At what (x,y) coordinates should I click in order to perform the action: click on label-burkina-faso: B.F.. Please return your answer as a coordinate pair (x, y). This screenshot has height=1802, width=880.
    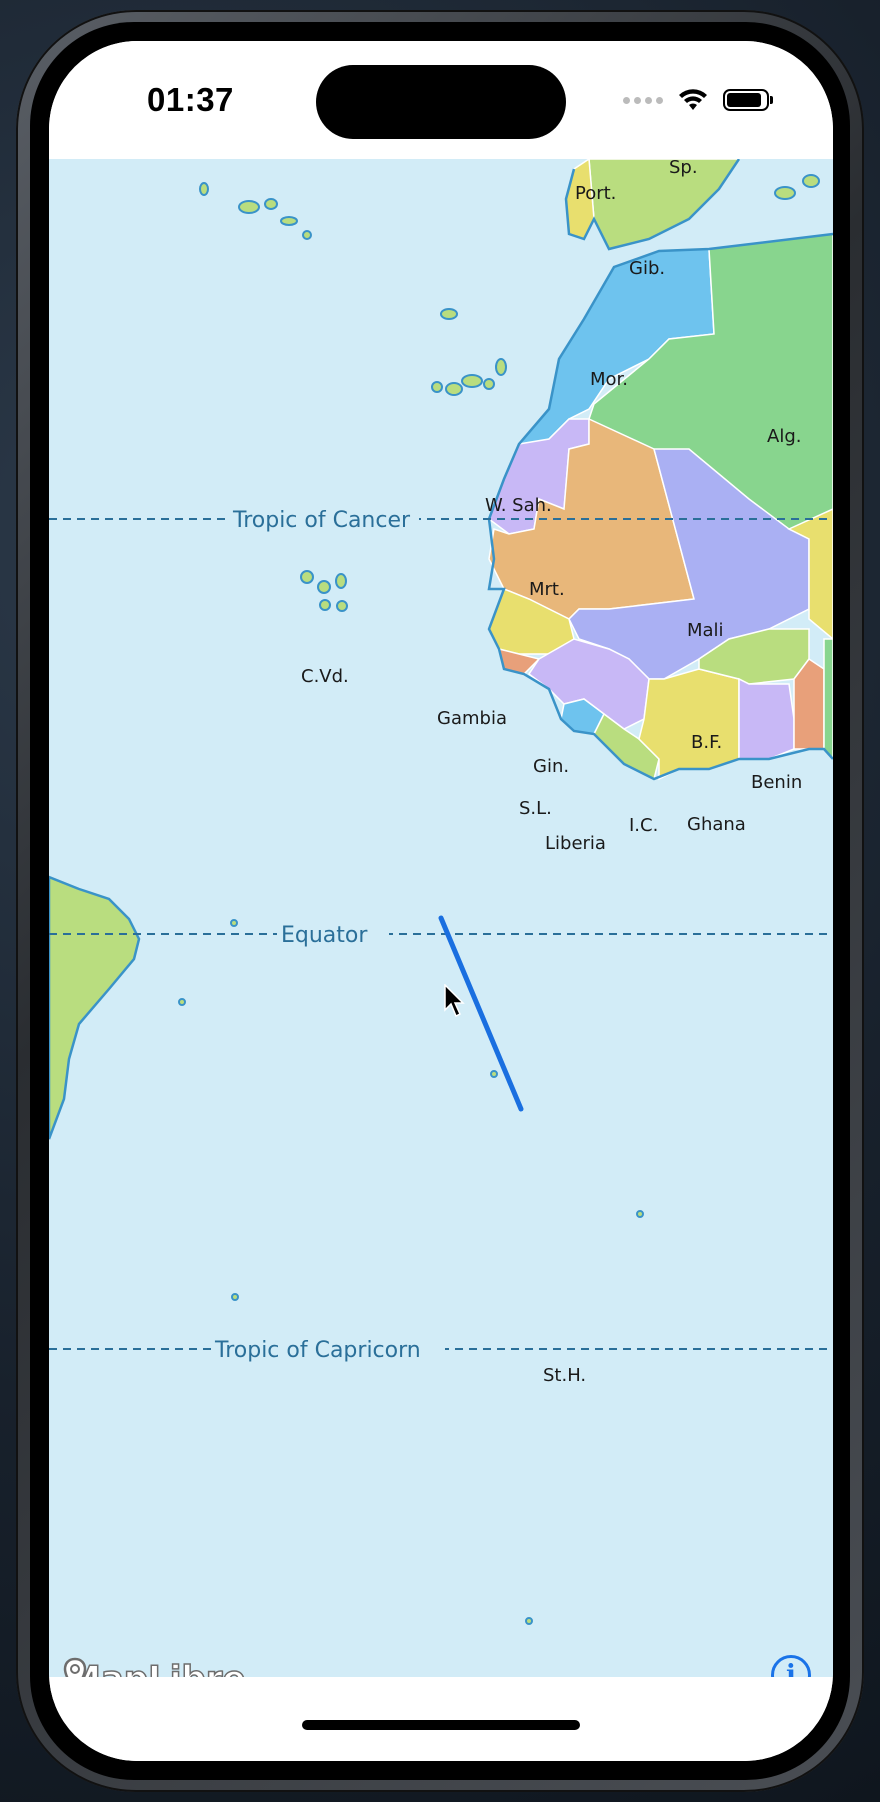
    Looking at the image, I should click on (706, 742).